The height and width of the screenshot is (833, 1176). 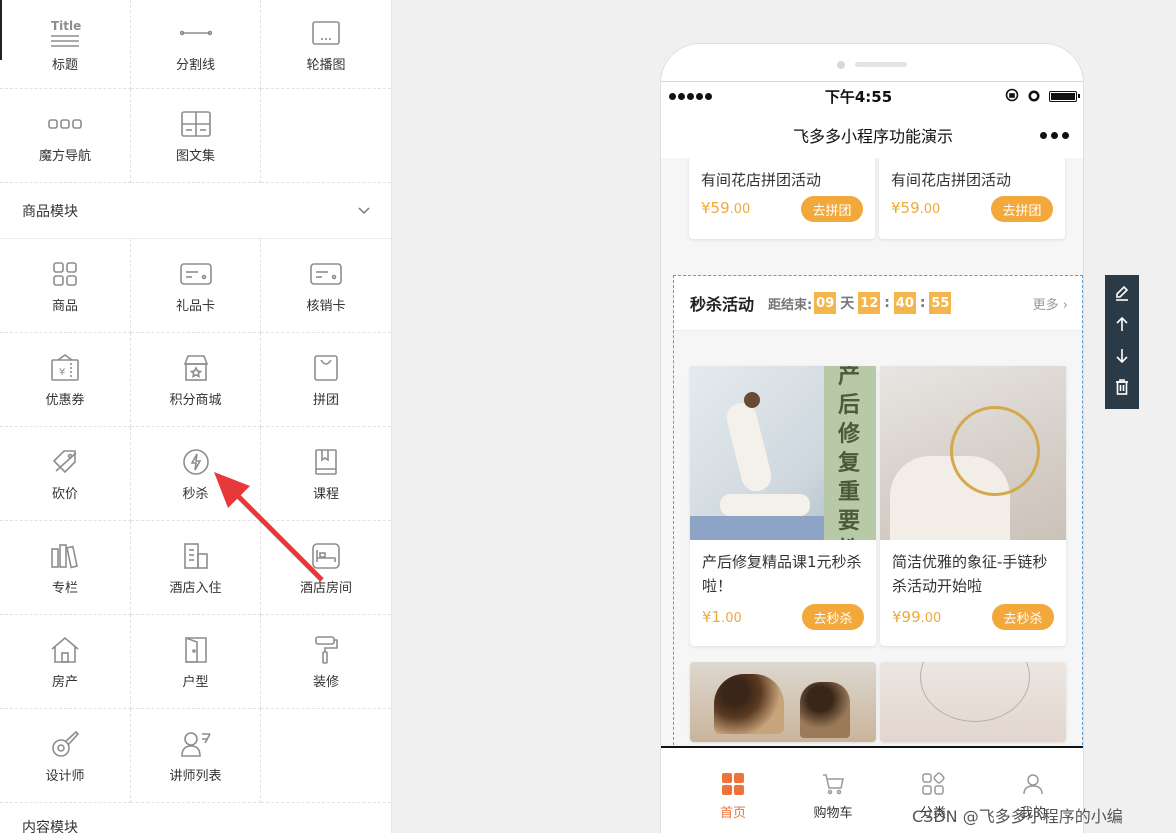 I want to click on signal-icon, so click(x=690, y=96).